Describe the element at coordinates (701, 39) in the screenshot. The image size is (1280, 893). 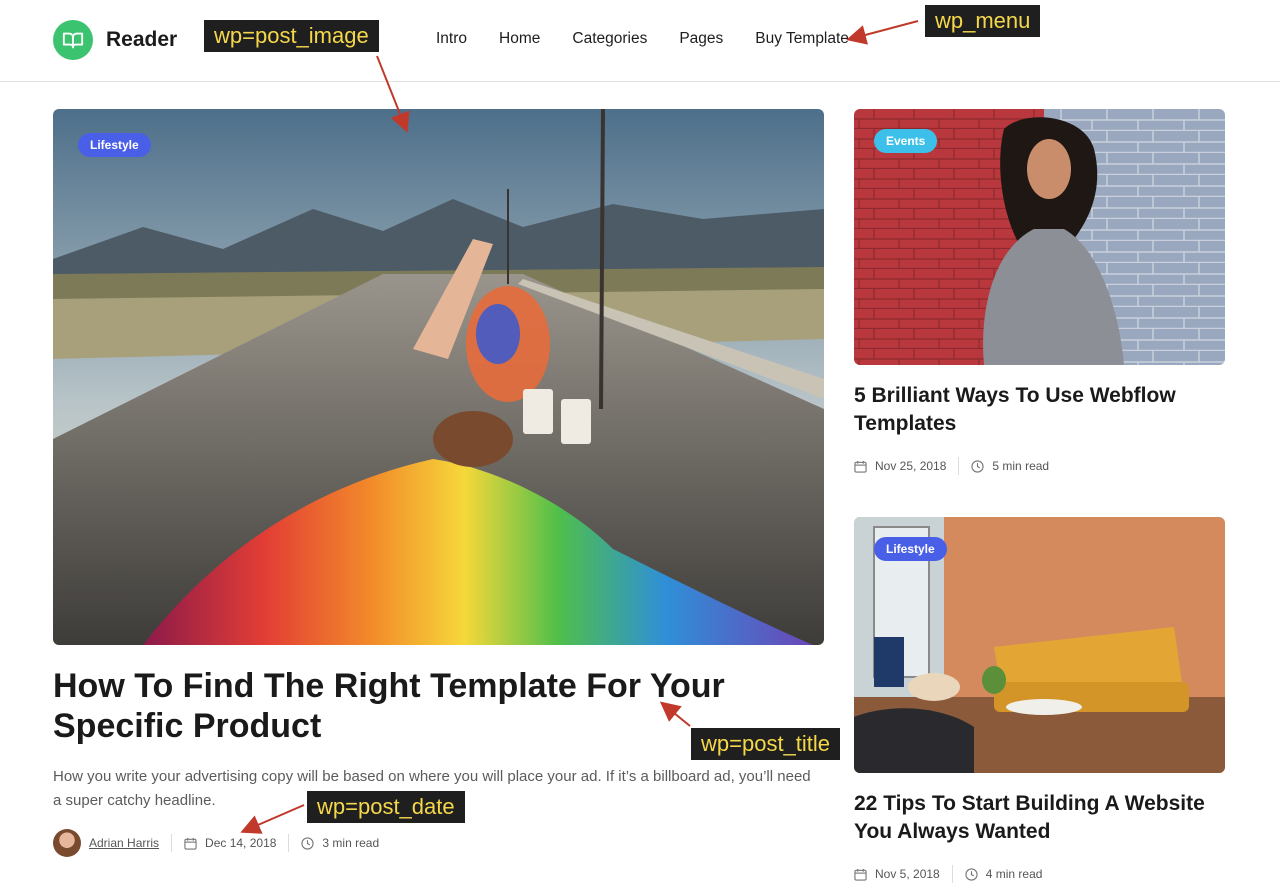
I see `nav-item-pages: Pages` at that location.